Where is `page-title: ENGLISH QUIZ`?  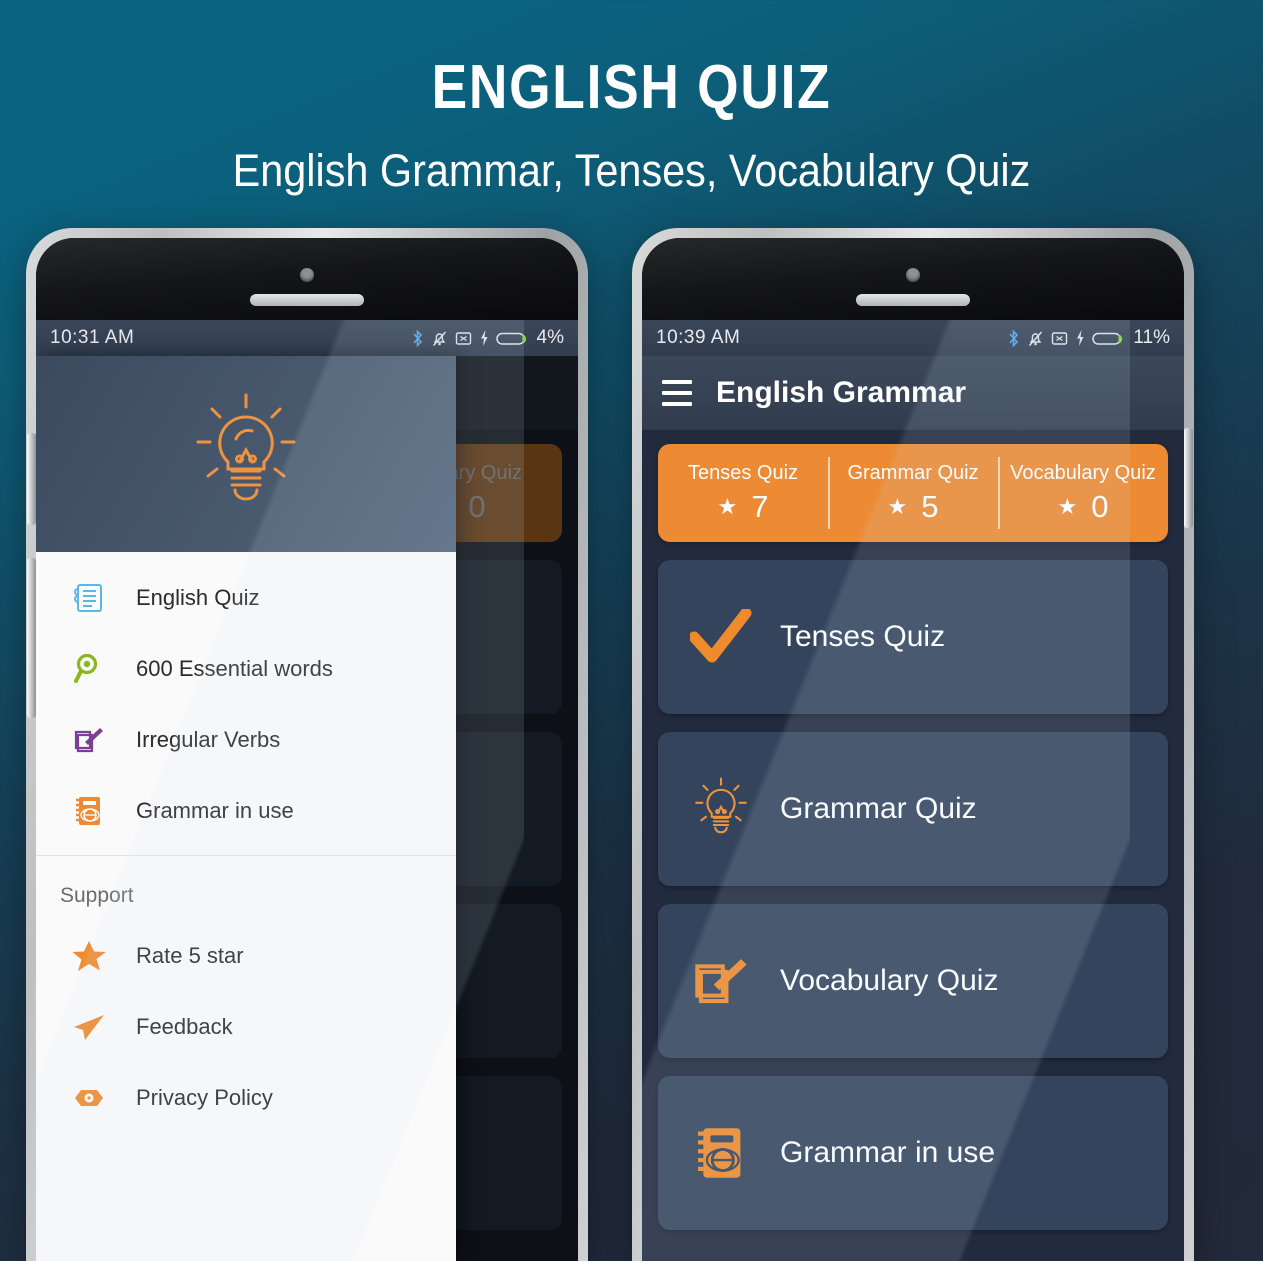
page-title: ENGLISH QUIZ is located at coordinates (631, 87).